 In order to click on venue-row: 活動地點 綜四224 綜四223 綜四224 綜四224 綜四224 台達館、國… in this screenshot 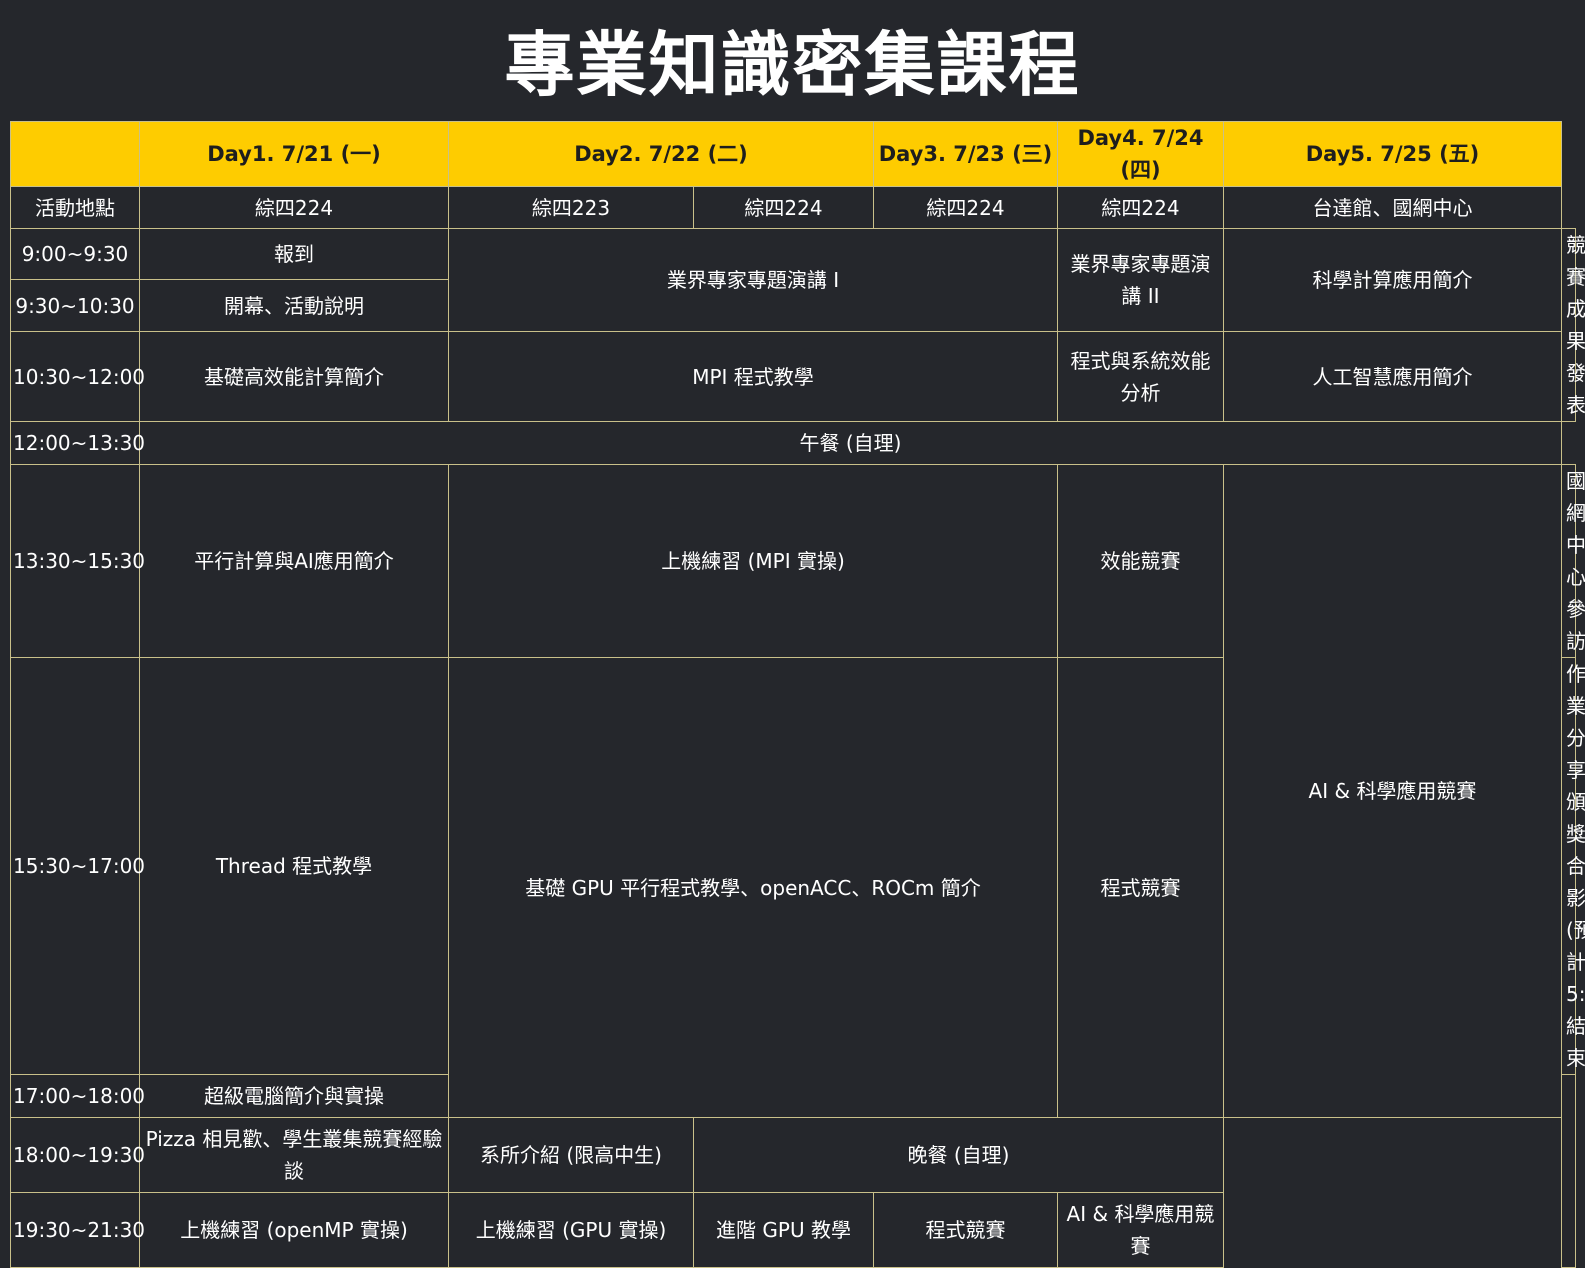, I will do `click(793, 207)`.